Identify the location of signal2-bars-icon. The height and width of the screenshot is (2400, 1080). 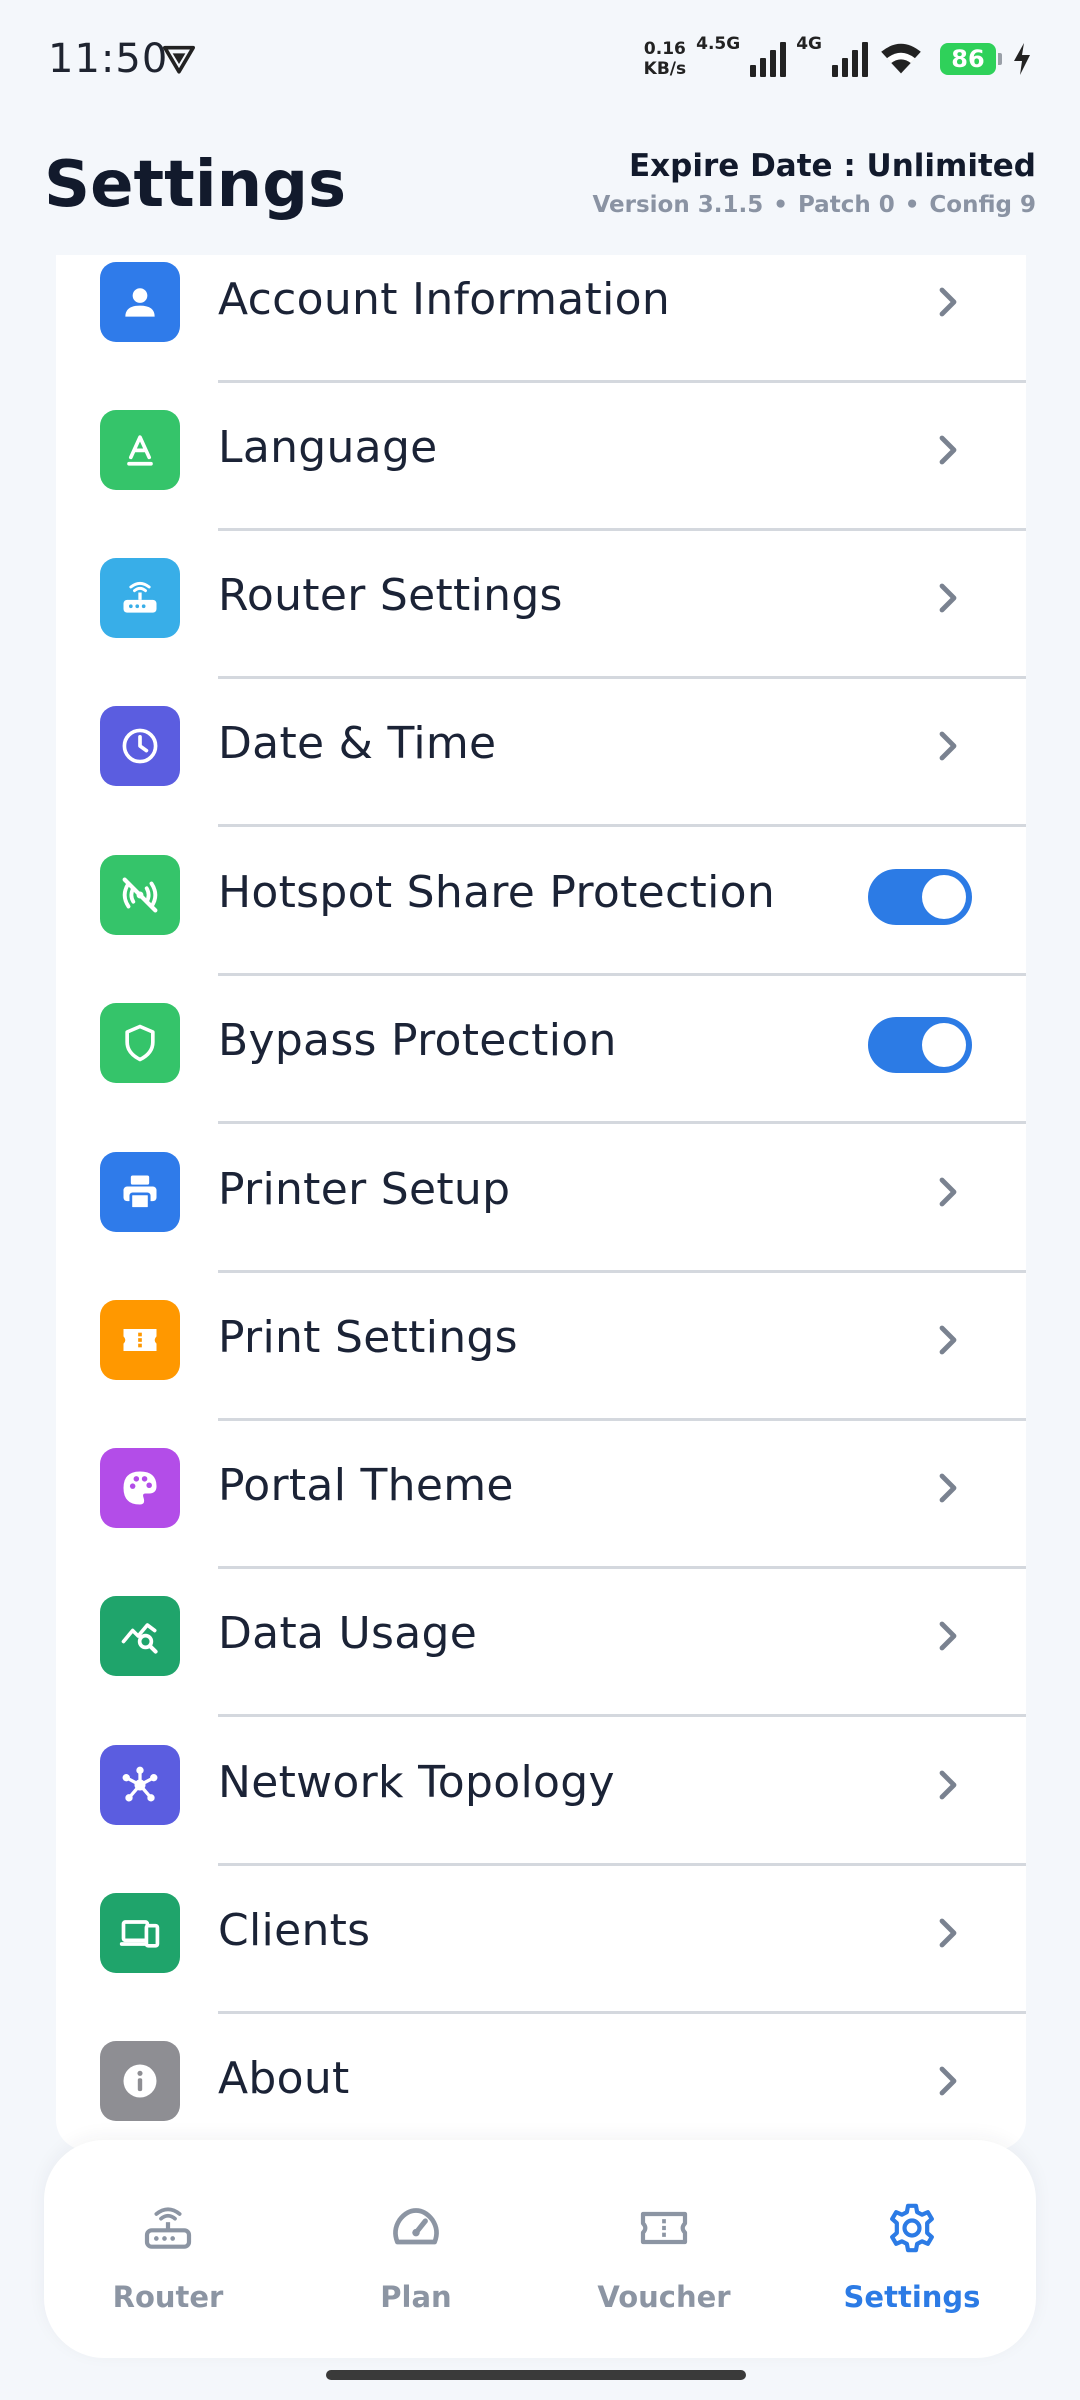
(850, 59).